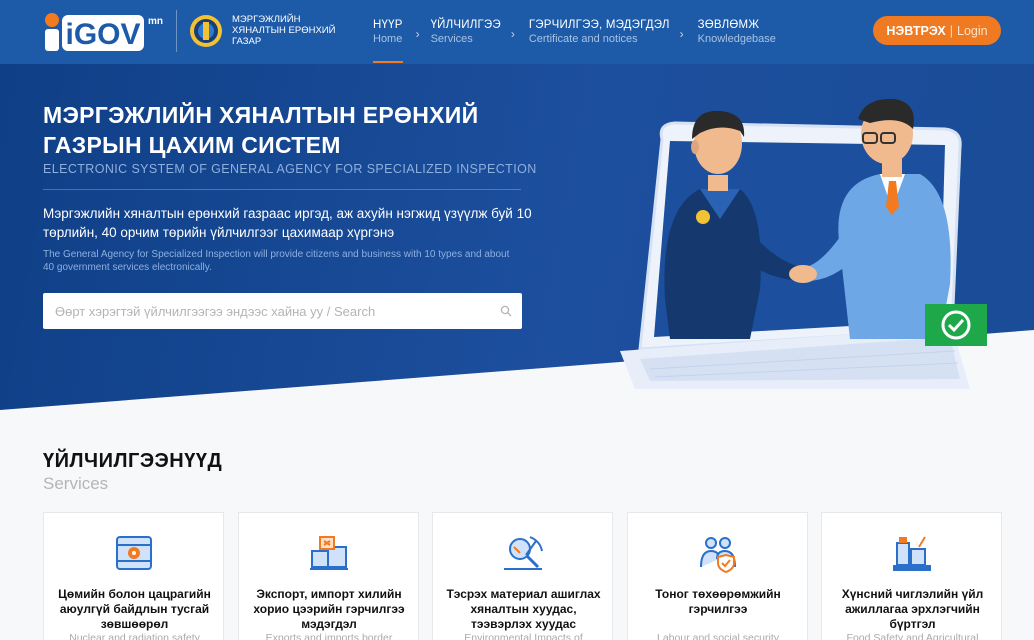  What do you see at coordinates (916, 30) in the screenshot?
I see `login-label: НЭВТРЭХ` at bounding box center [916, 30].